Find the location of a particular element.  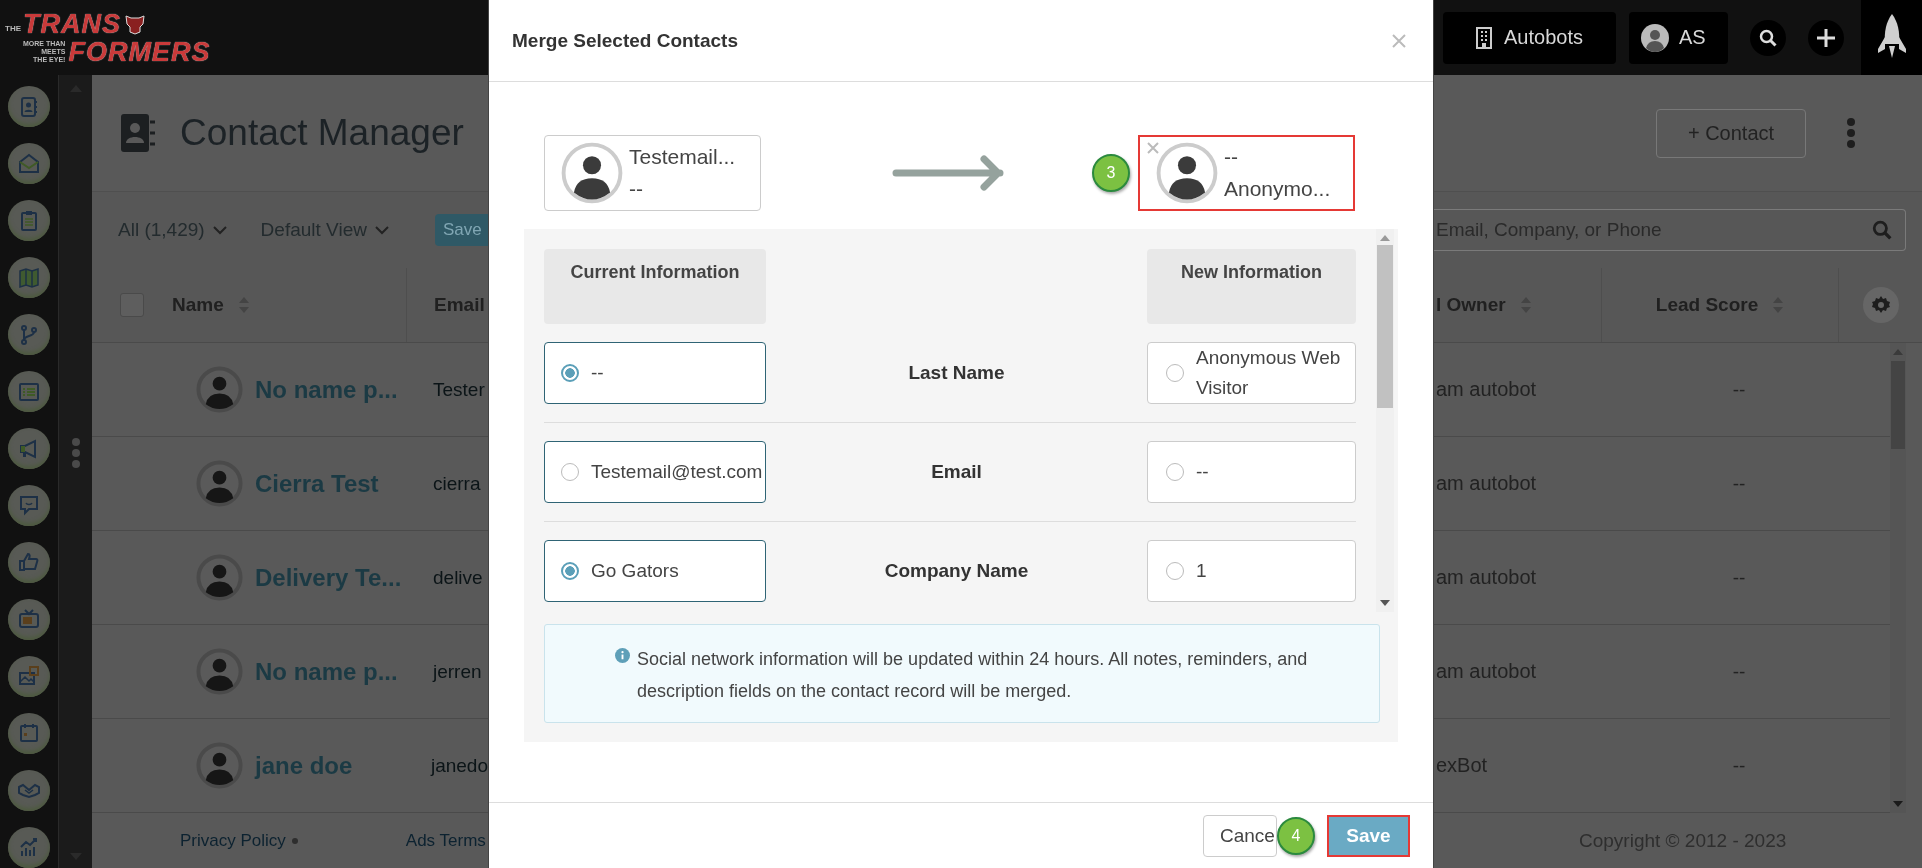

option-card: Anonymous Web Visitor is located at coordinates (1251, 373).